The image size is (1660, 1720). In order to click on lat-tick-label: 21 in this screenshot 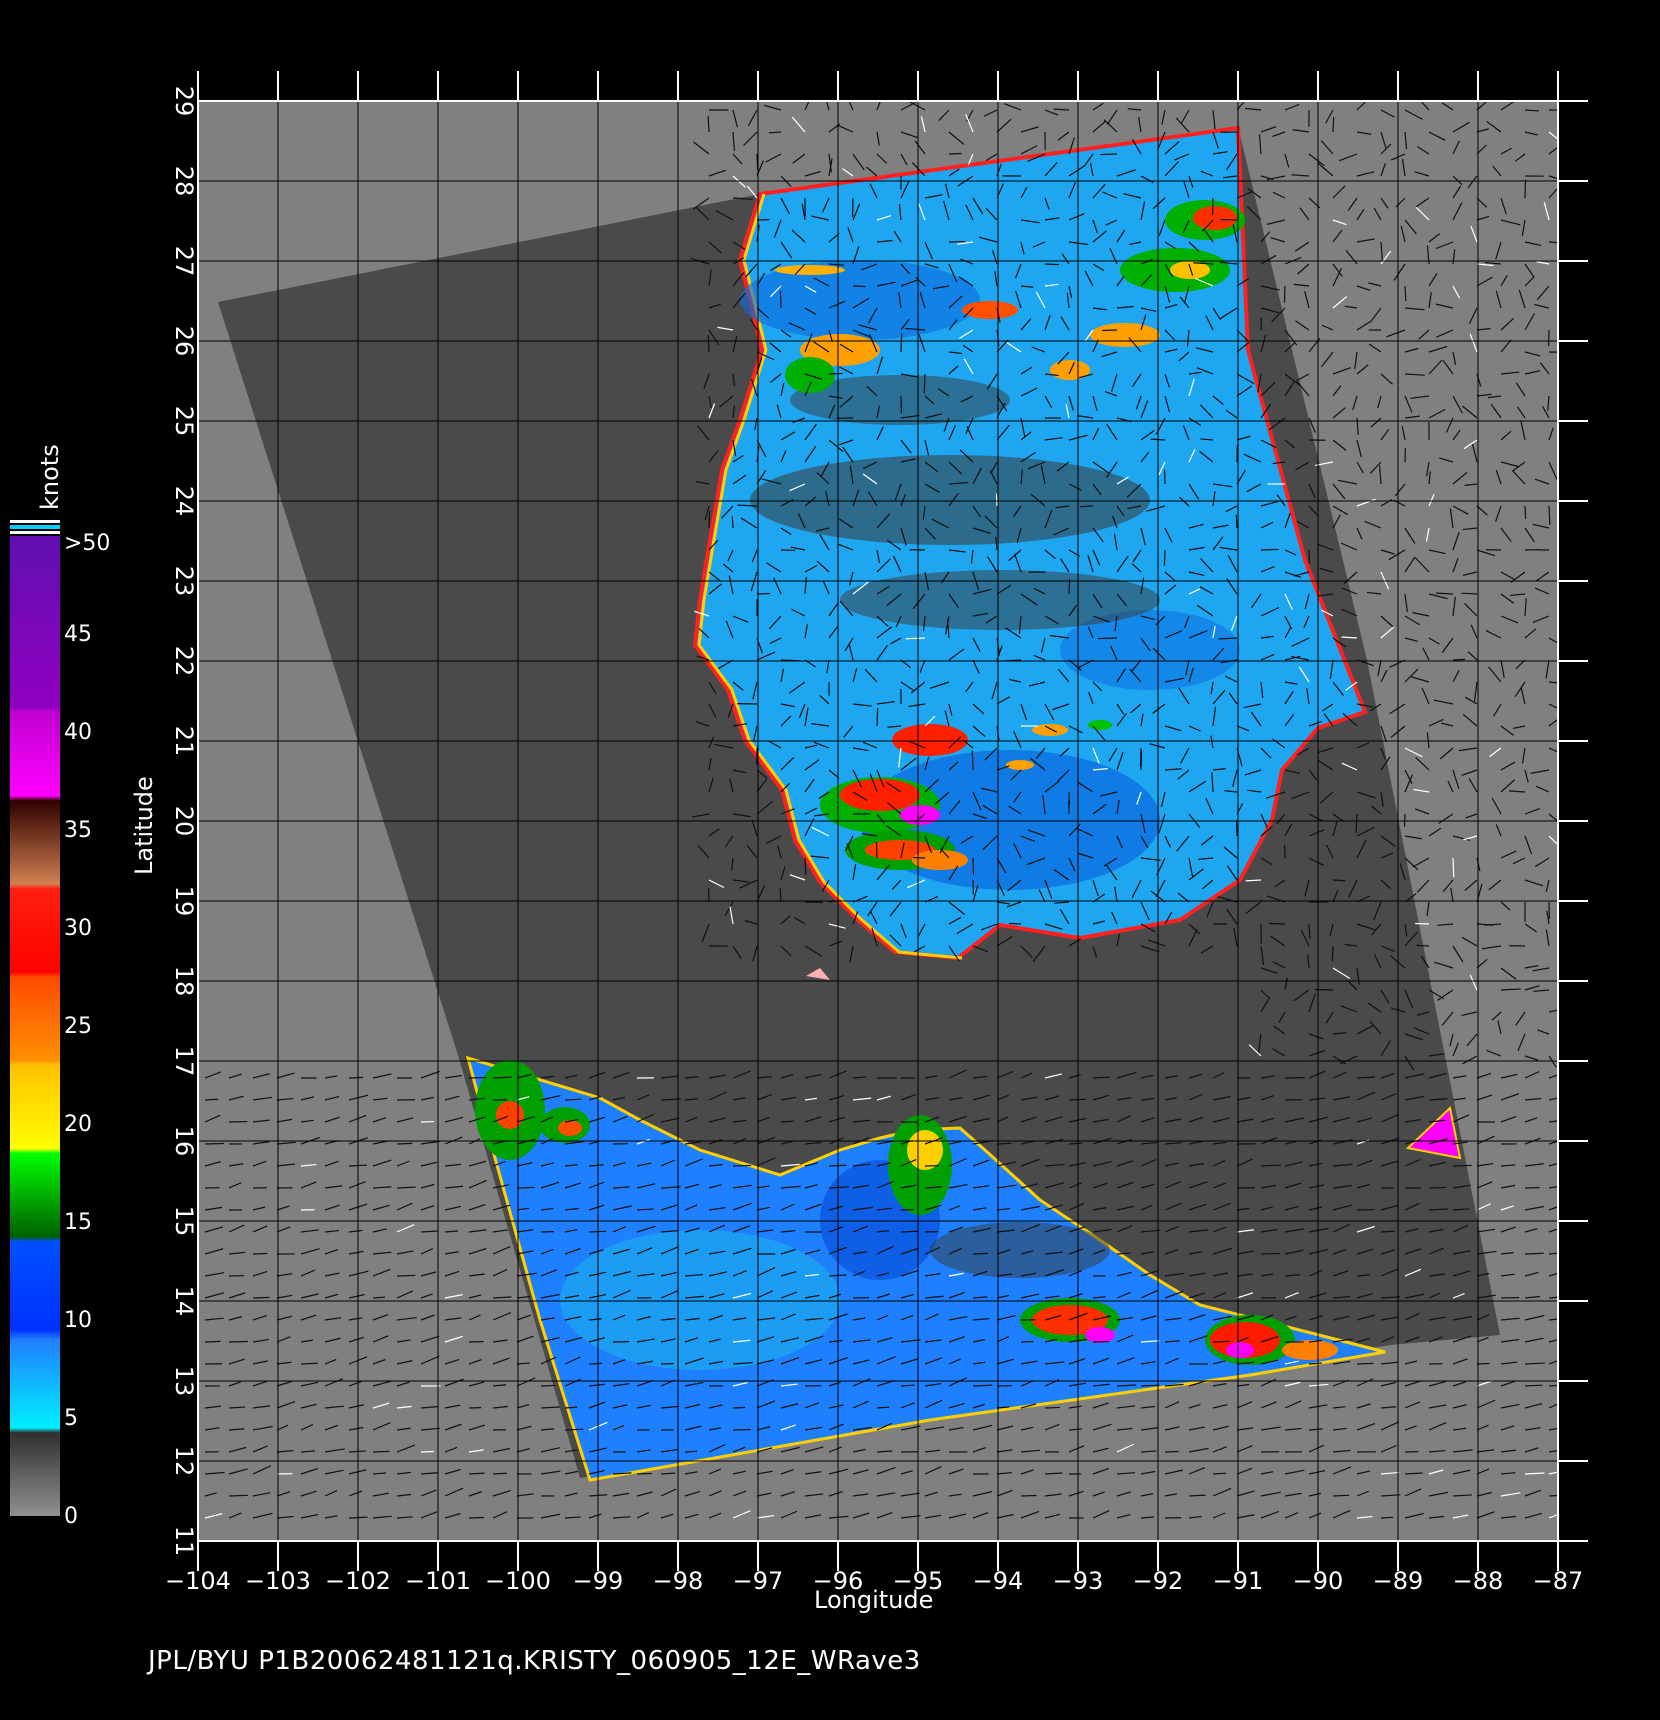, I will do `click(184, 741)`.